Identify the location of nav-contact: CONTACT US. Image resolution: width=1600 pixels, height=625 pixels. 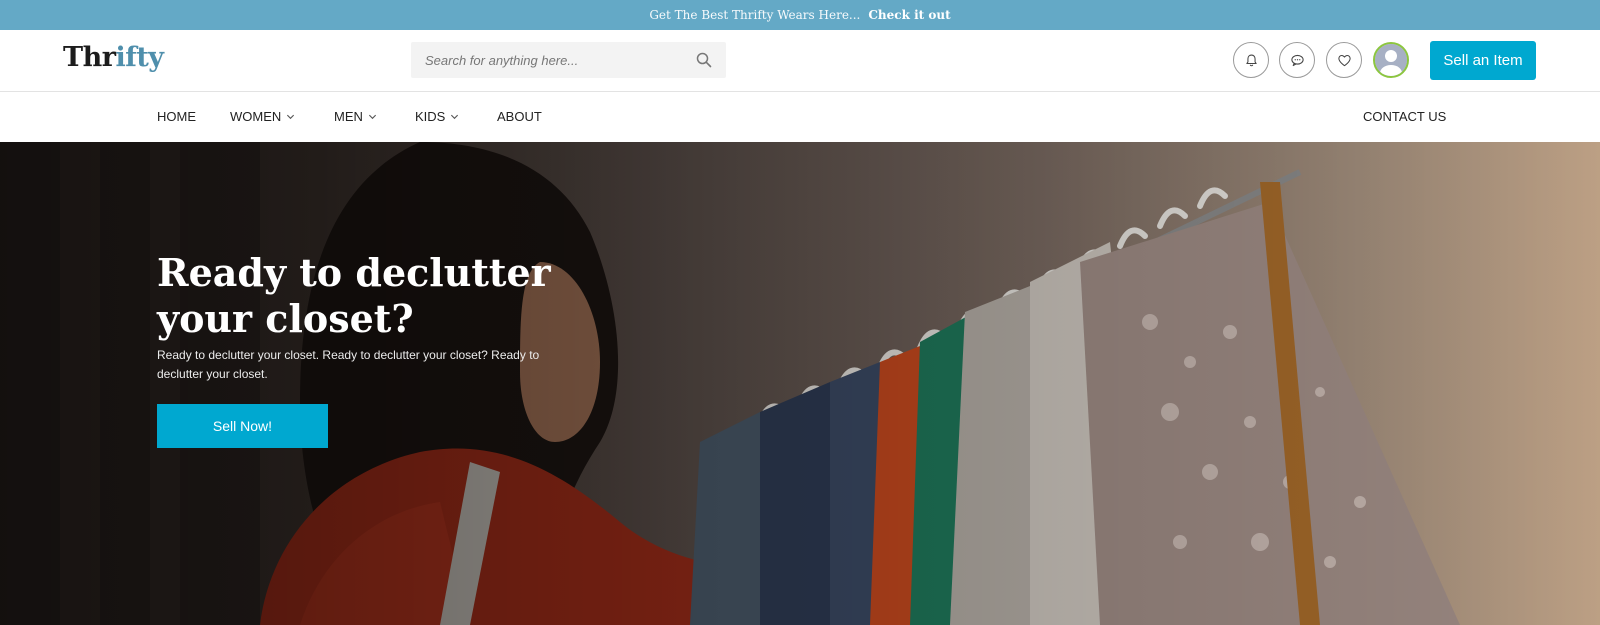
(1404, 116).